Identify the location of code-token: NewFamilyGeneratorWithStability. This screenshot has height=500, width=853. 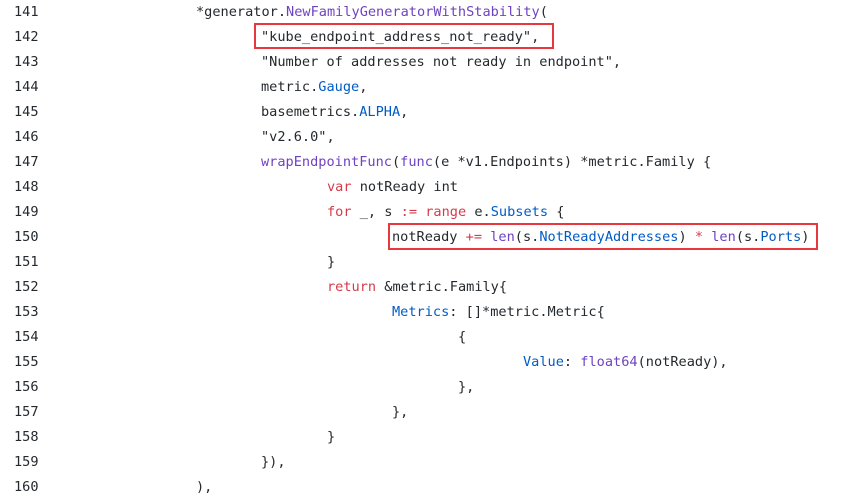
(413, 12).